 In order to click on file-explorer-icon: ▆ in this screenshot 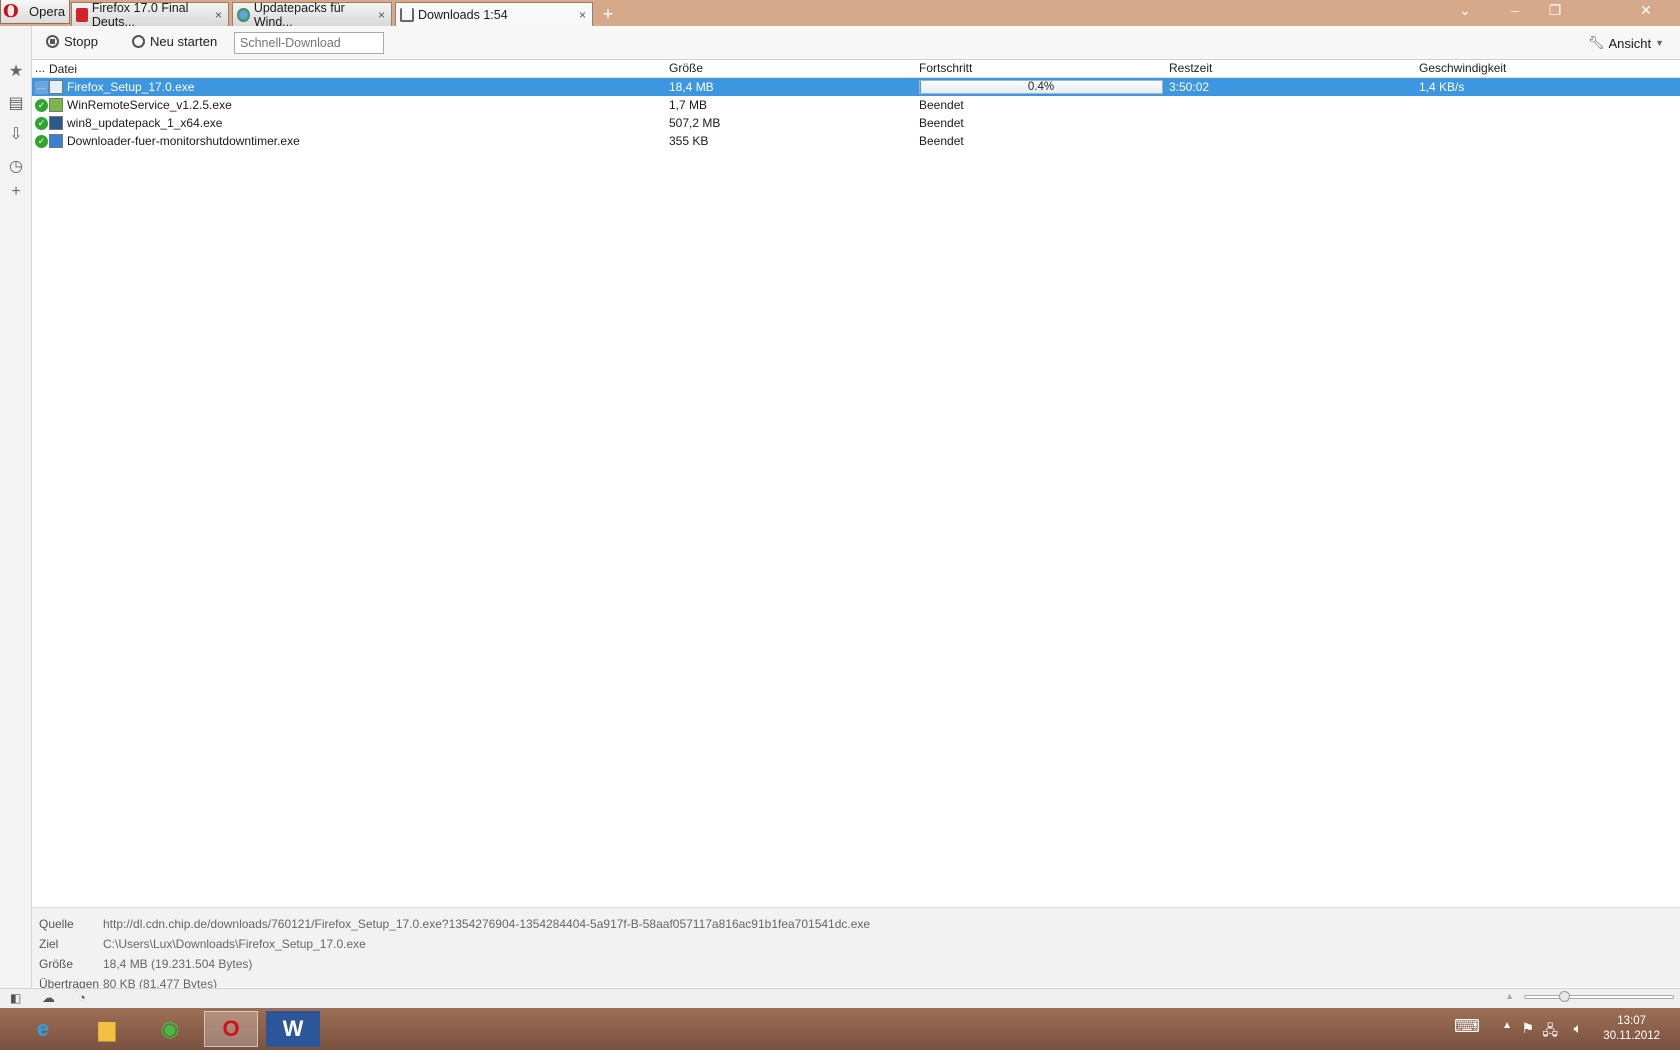, I will do `click(107, 1029)`.